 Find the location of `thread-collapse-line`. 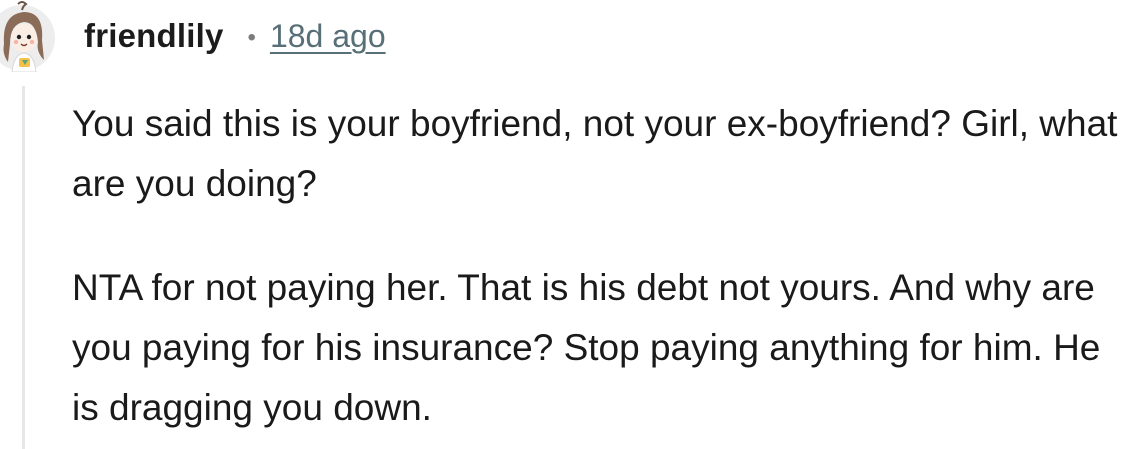

thread-collapse-line is located at coordinates (23, 267).